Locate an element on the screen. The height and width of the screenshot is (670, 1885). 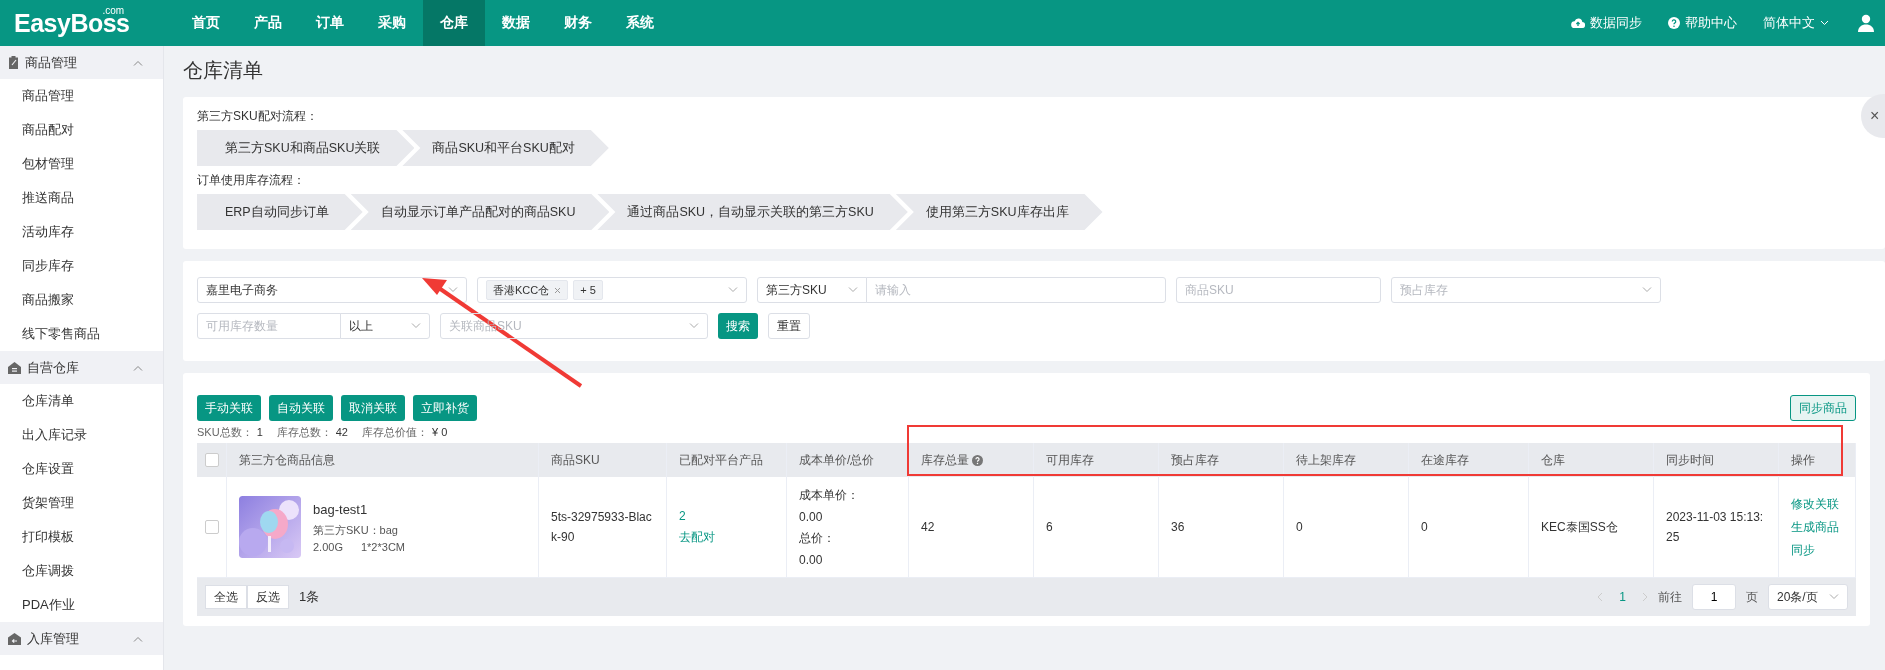
flow-step: 商品SKU和平台SKU配对 is located at coordinates (505, 148).